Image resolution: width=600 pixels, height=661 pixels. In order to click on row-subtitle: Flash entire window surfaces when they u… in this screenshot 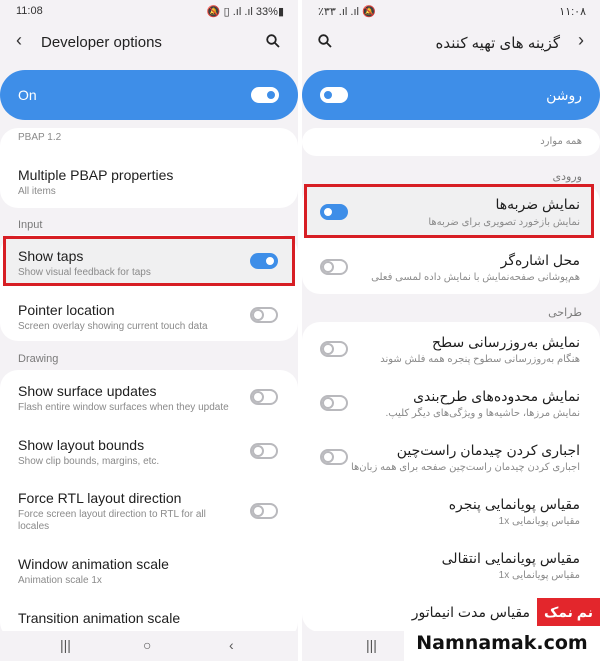, I will do `click(123, 407)`.